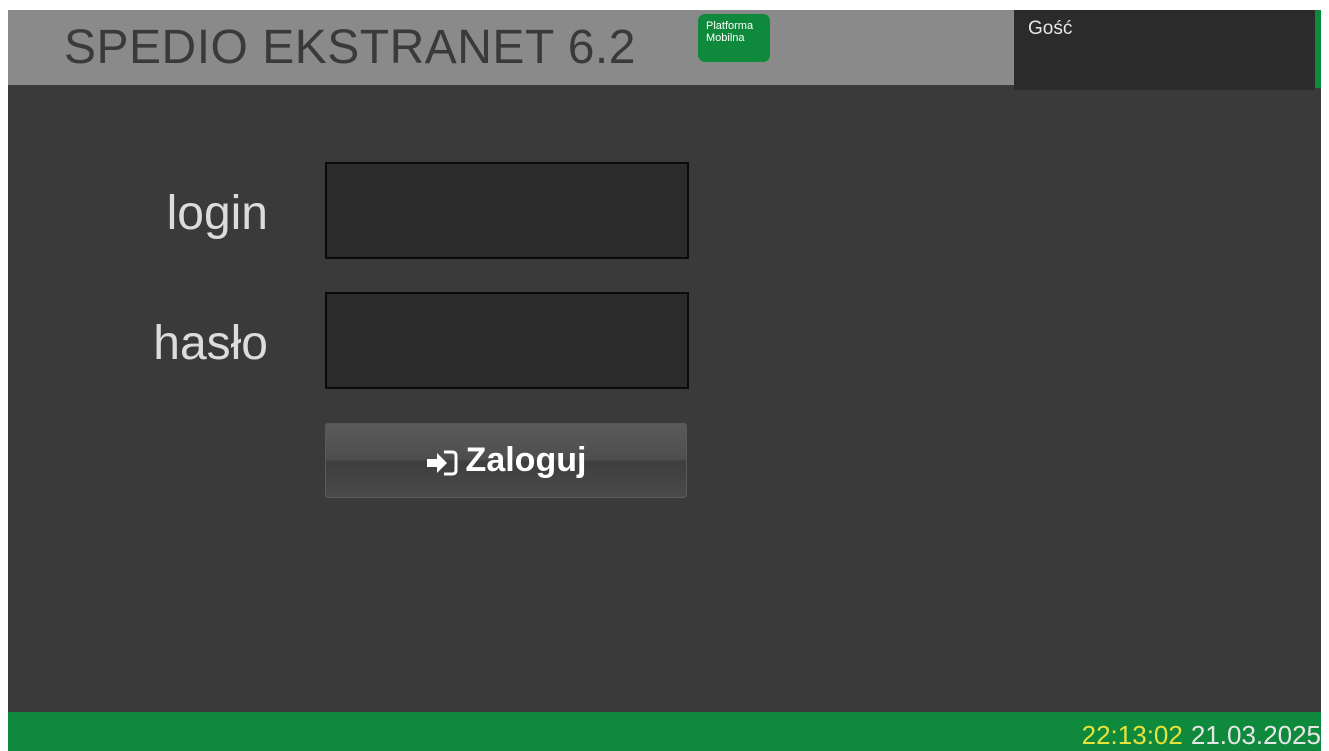 The image size is (1329, 751). What do you see at coordinates (664, 731) in the screenshot?
I see `status-bar: 22:13:02 21.03.2025` at bounding box center [664, 731].